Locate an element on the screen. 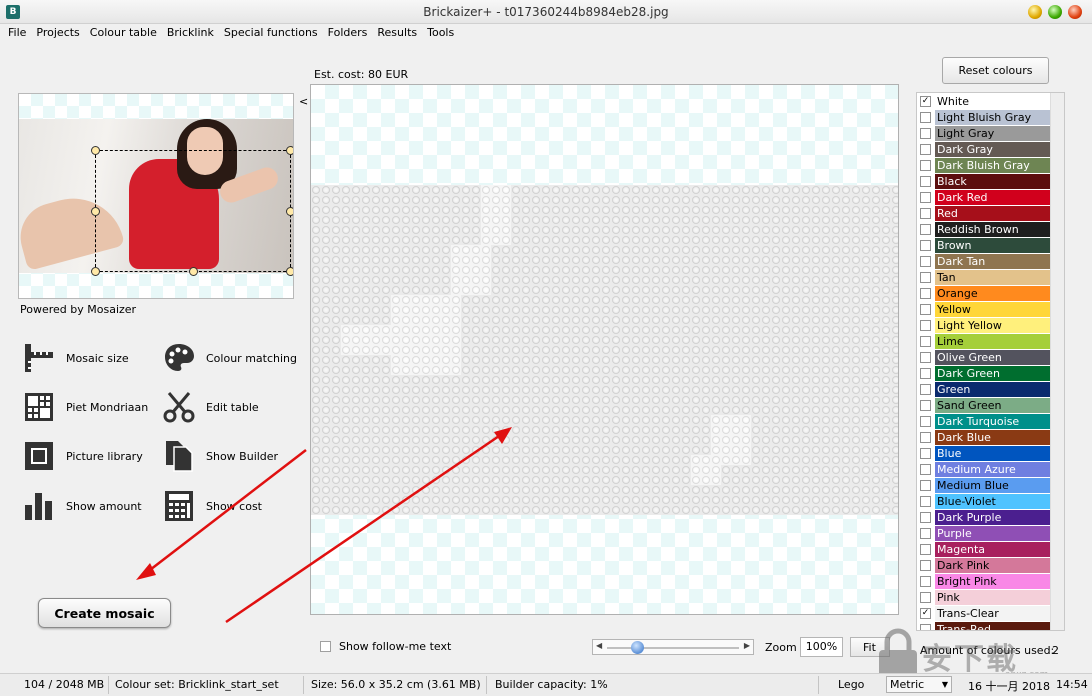 The height and width of the screenshot is (696, 1092). menu-file: File is located at coordinates (17, 33).